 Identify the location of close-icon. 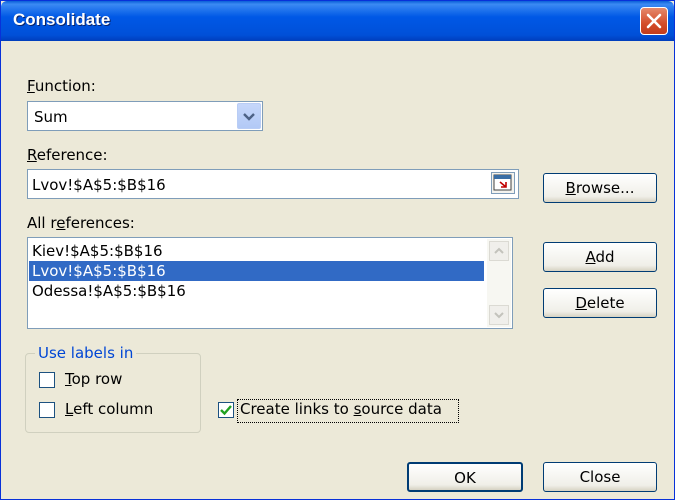
(654, 21).